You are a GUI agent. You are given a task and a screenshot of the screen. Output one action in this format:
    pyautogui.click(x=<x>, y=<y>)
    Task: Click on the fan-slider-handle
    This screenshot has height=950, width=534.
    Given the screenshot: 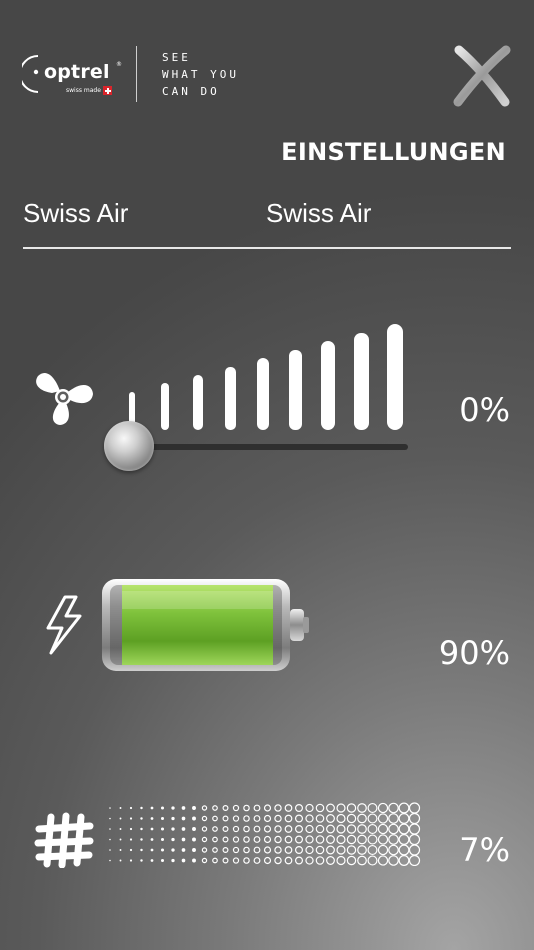 What is the action you would take?
    pyautogui.click(x=129, y=446)
    